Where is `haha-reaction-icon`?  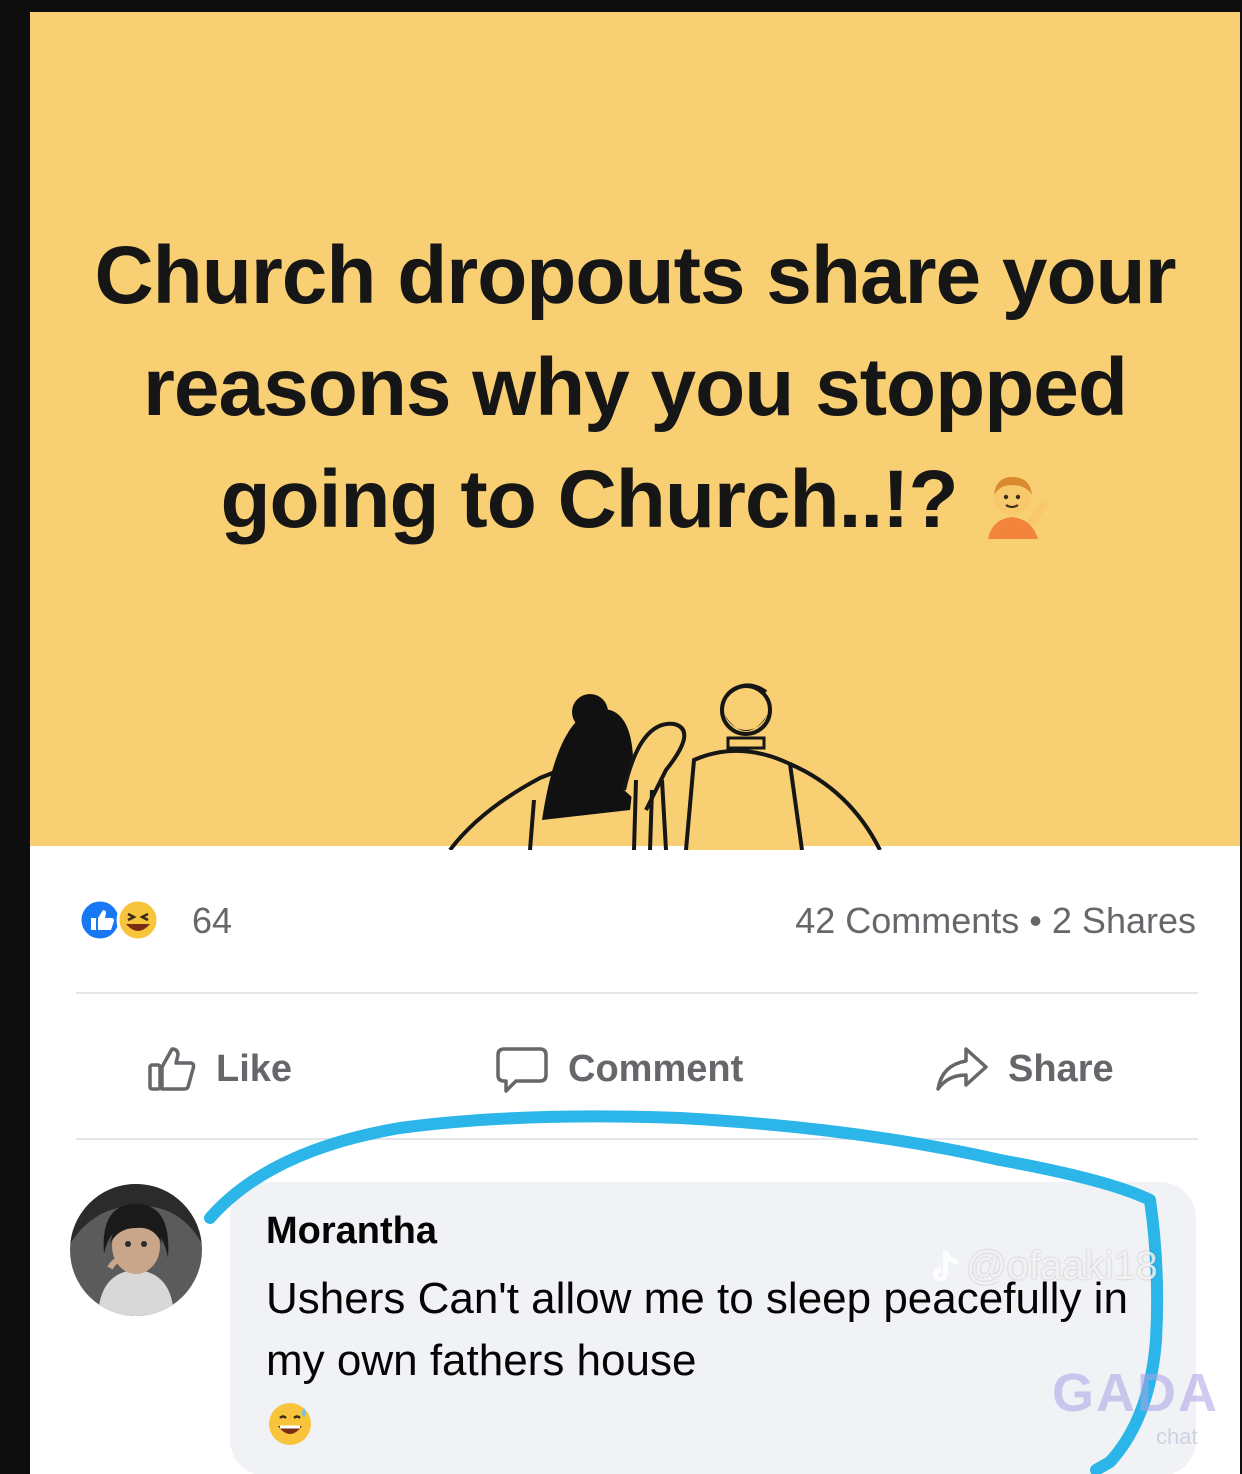
haha-reaction-icon is located at coordinates (138, 920).